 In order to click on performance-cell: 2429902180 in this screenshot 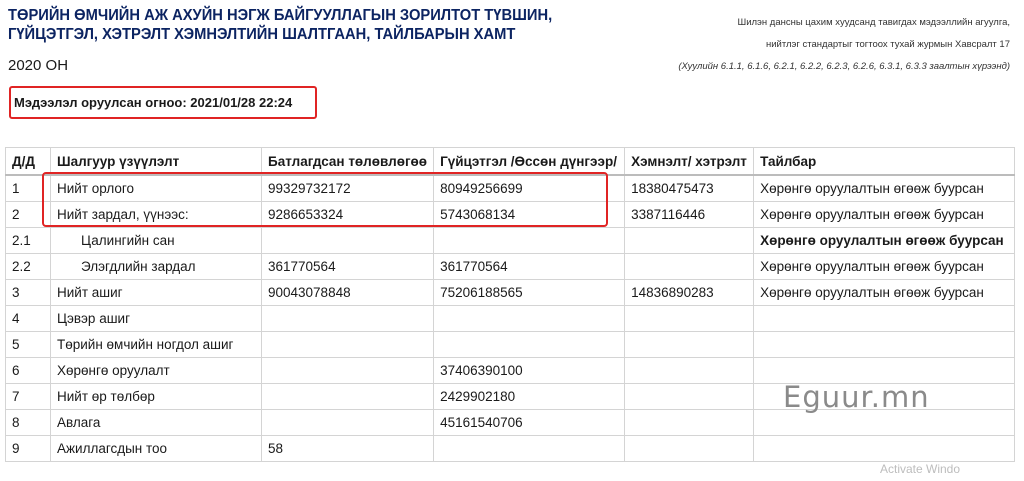, I will do `click(529, 396)`.